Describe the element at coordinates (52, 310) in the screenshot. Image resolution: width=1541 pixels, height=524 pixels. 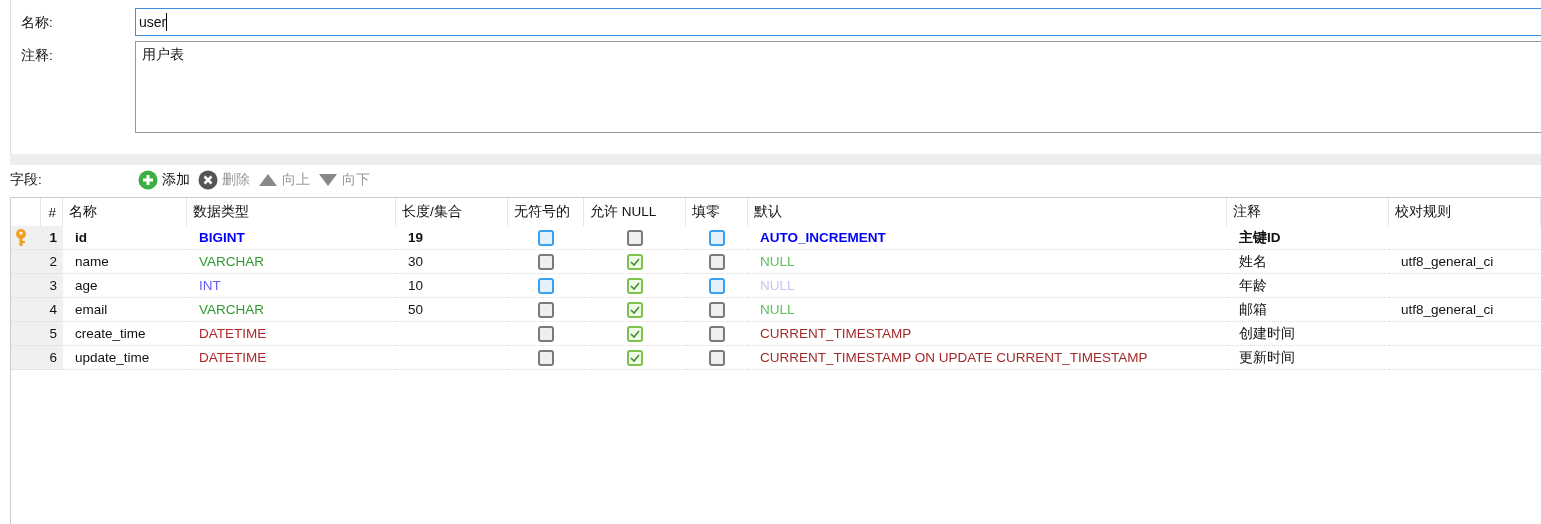
I see `row-number: 4` at that location.